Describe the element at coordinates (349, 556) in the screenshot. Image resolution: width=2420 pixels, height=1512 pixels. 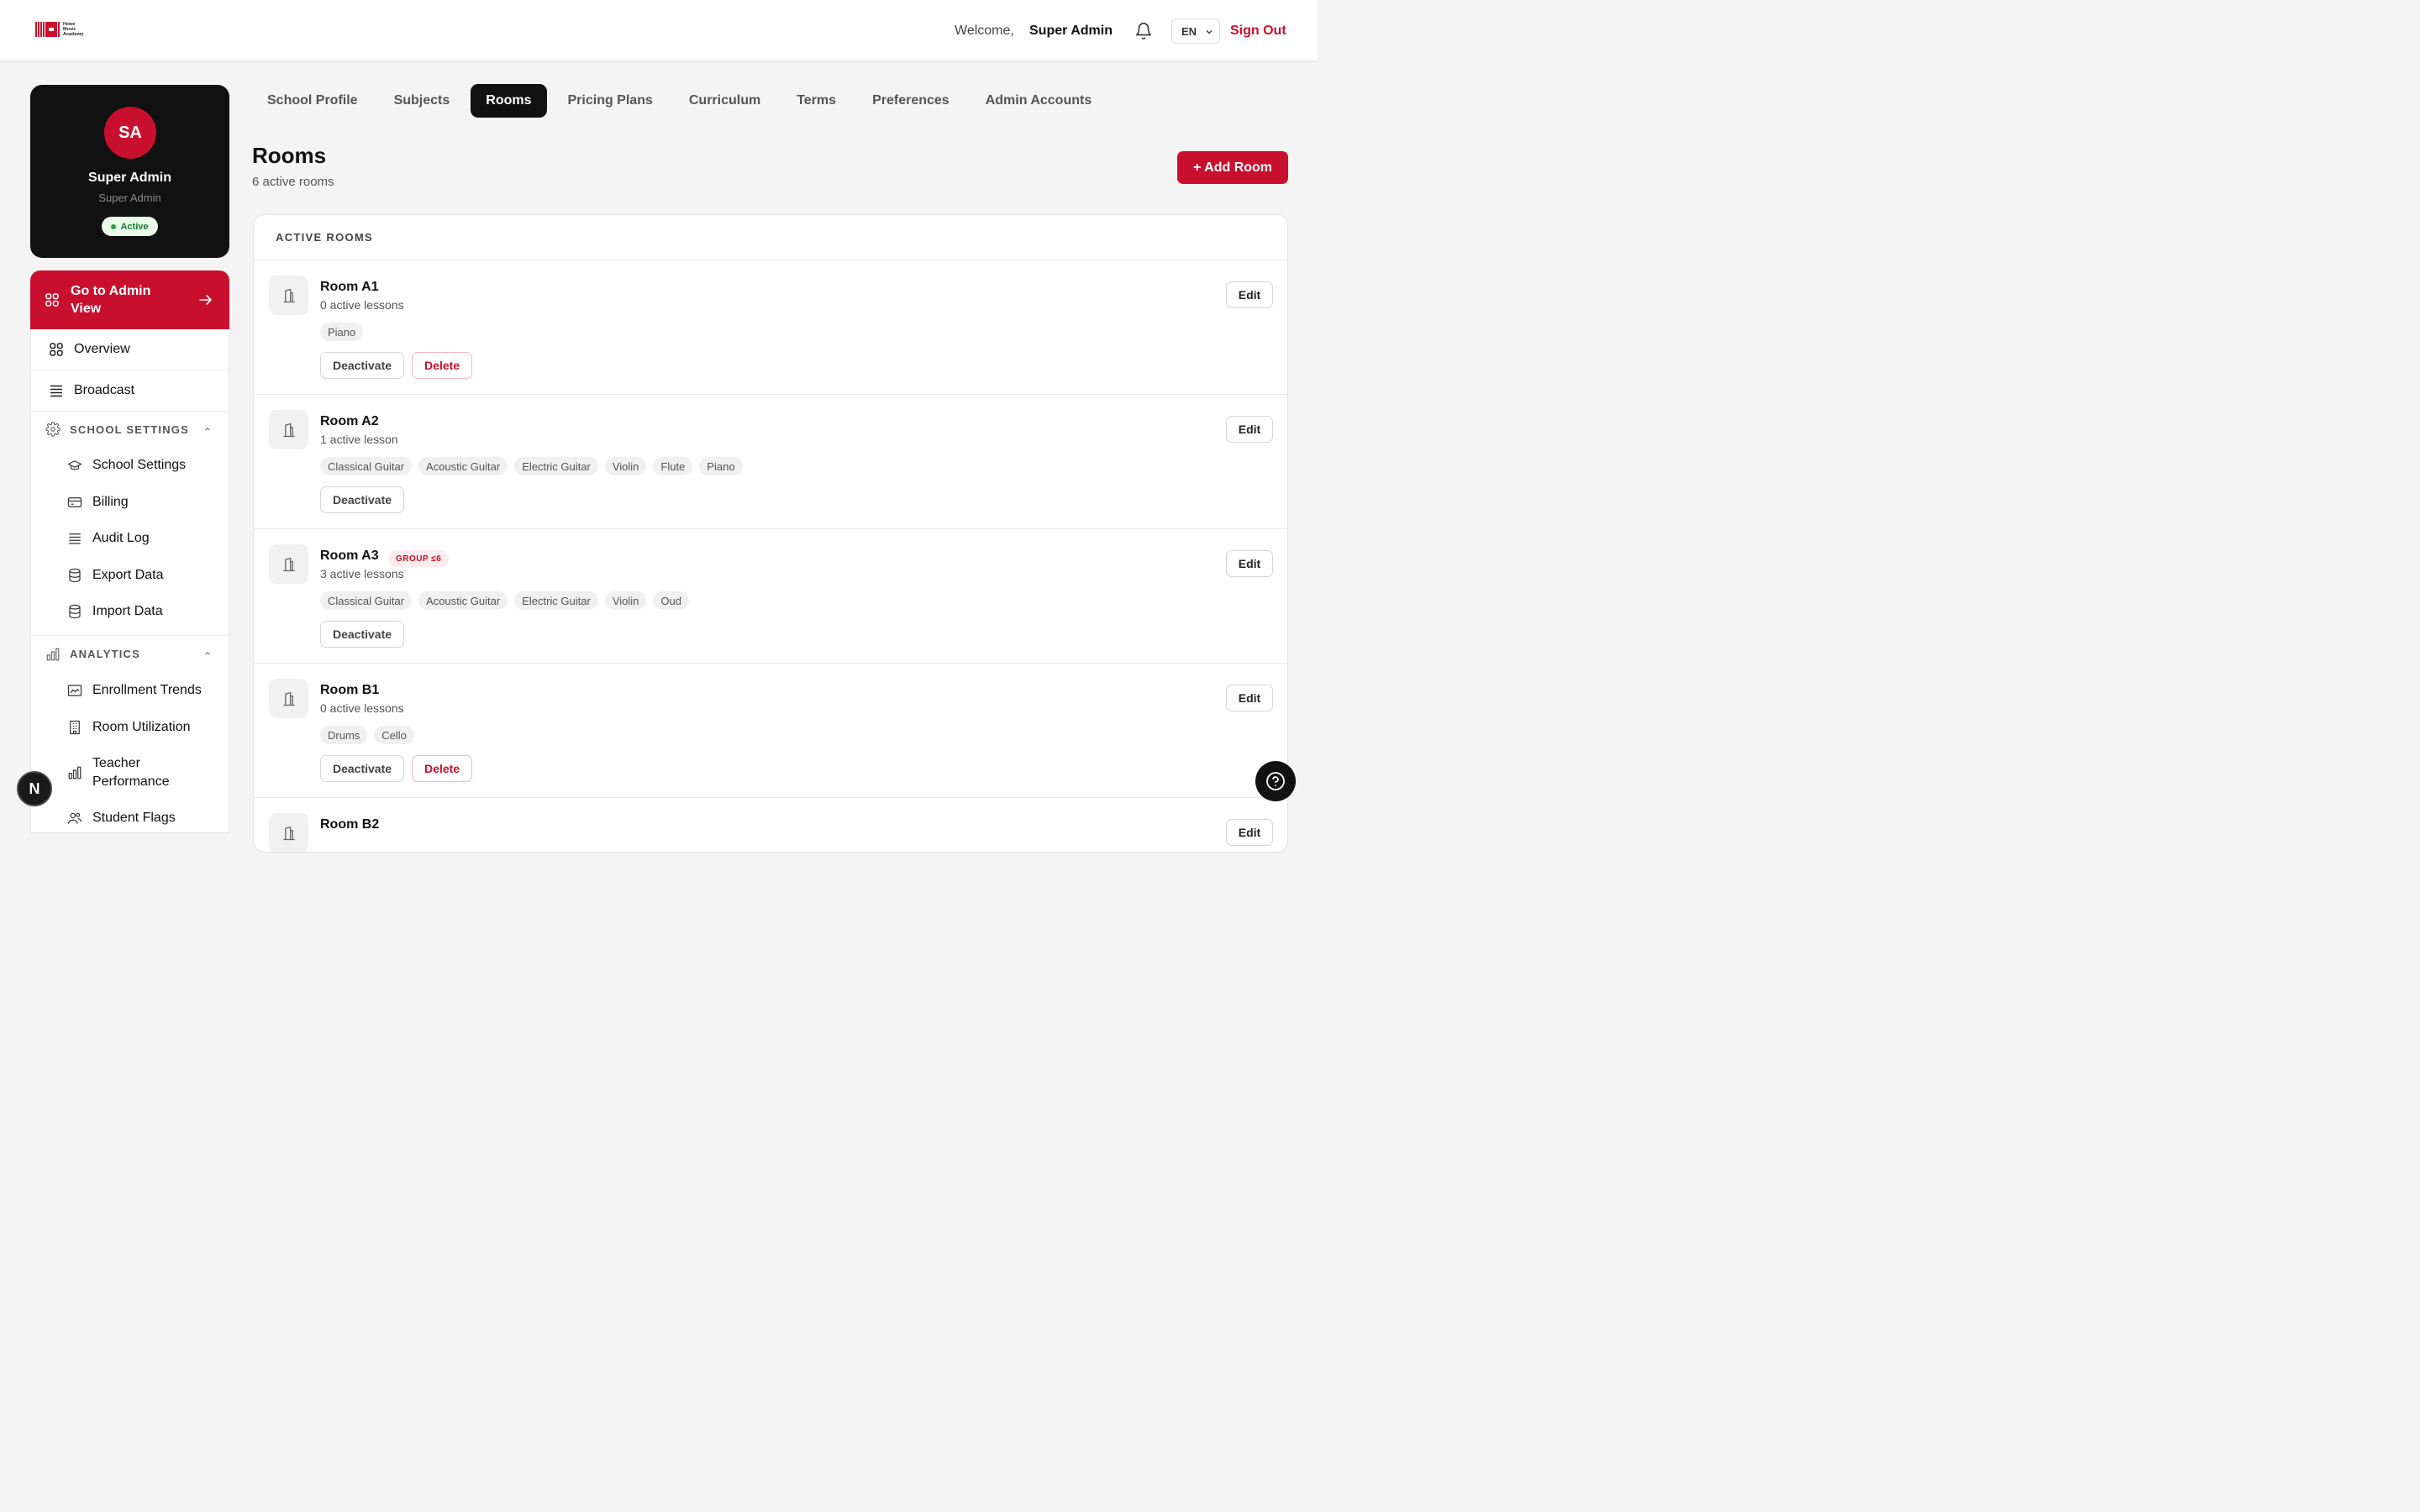
I see `room-name: Room A3` at that location.